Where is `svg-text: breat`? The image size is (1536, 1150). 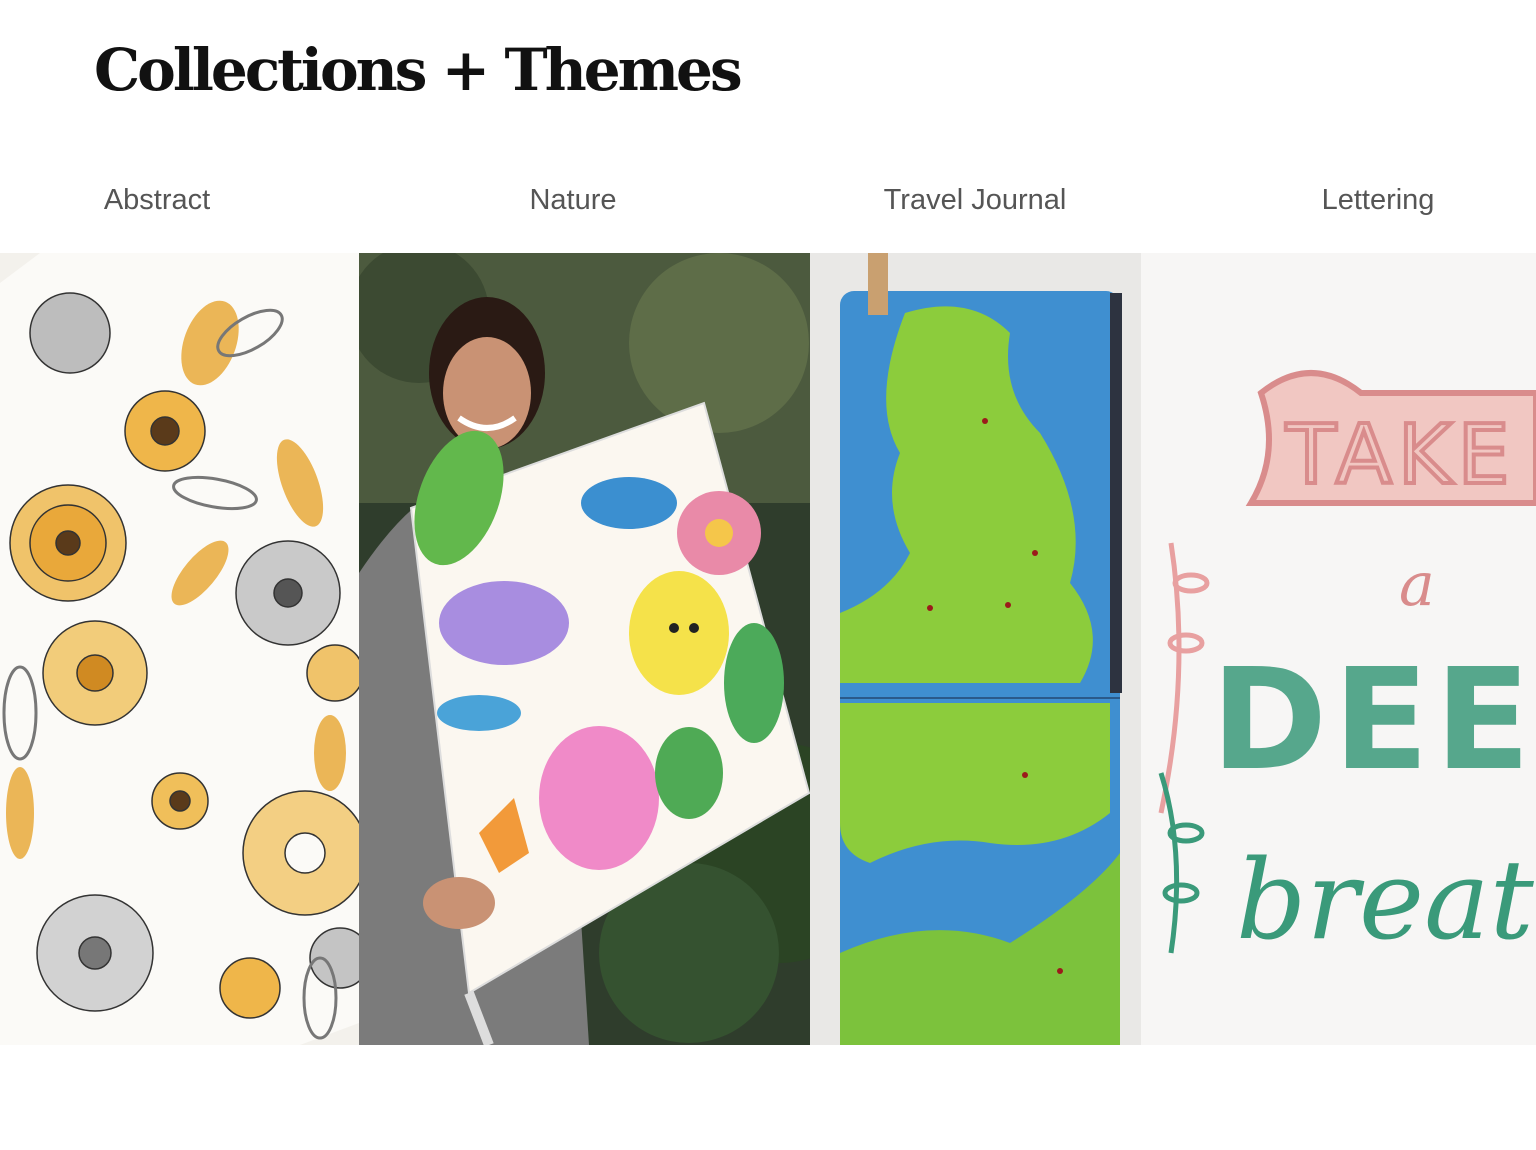 svg-text: breat is located at coordinates (1385, 900).